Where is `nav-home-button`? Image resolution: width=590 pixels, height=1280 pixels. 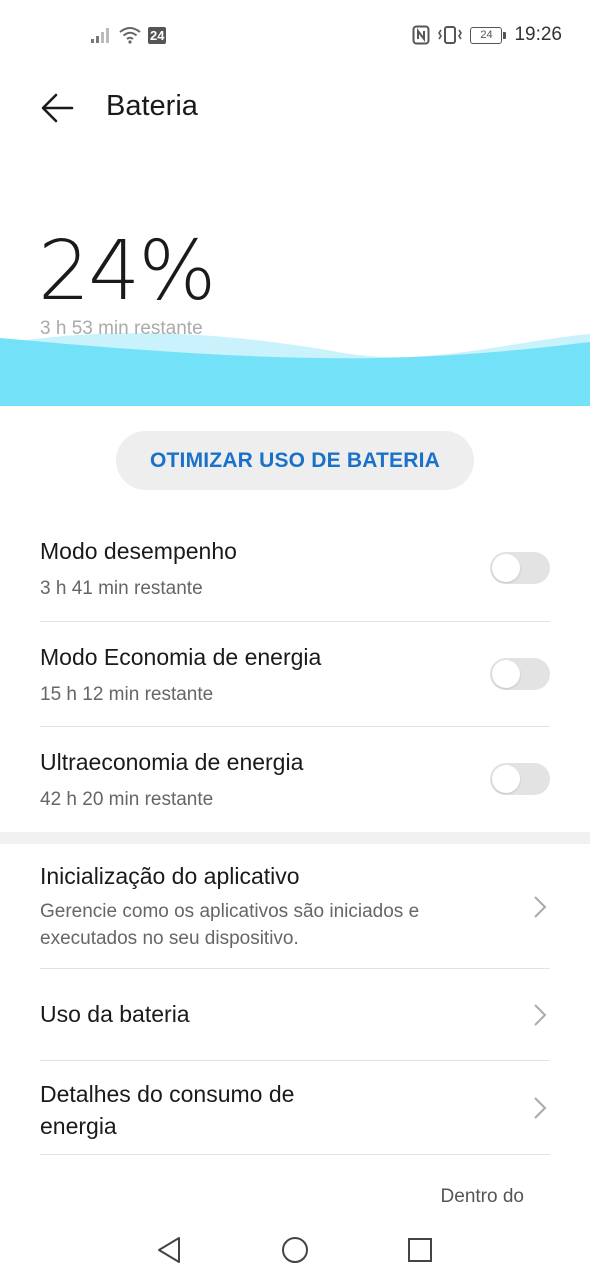 nav-home-button is located at coordinates (295, 1250).